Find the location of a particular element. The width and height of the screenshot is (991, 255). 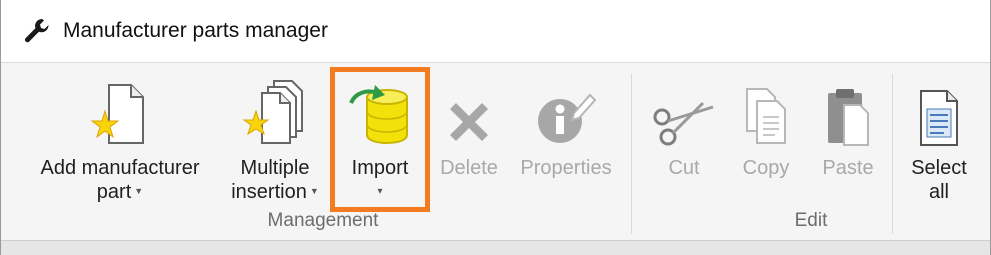

new-part-icon is located at coordinates (120, 117).